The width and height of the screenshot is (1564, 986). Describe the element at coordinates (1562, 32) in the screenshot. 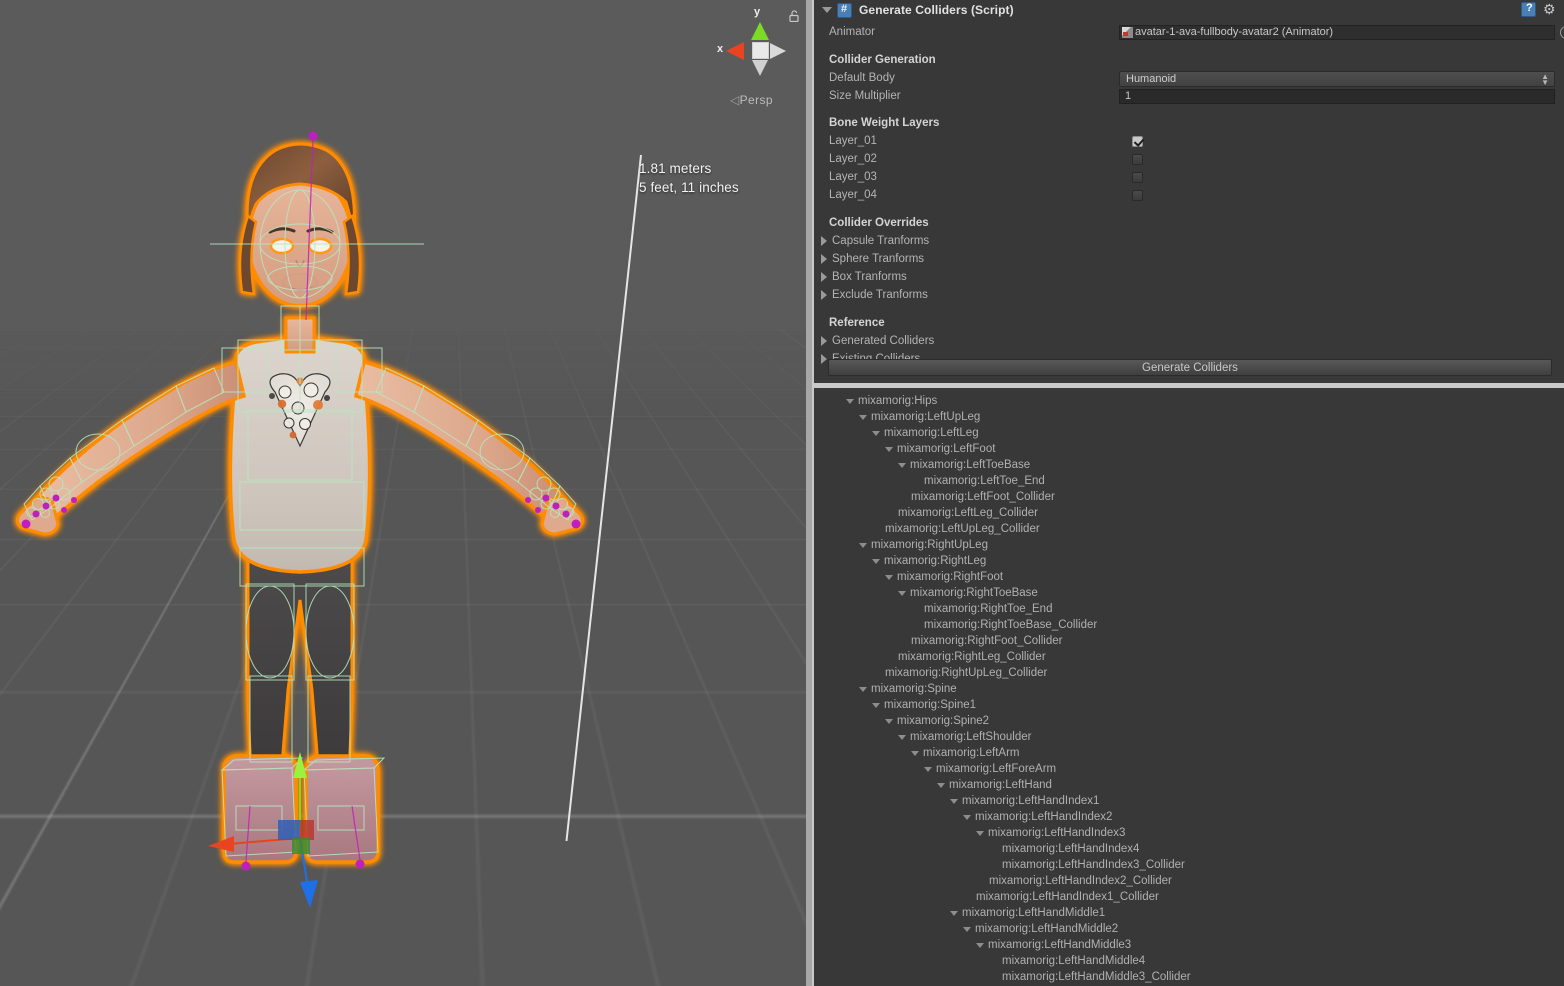

I see `animator-object-picker` at that location.